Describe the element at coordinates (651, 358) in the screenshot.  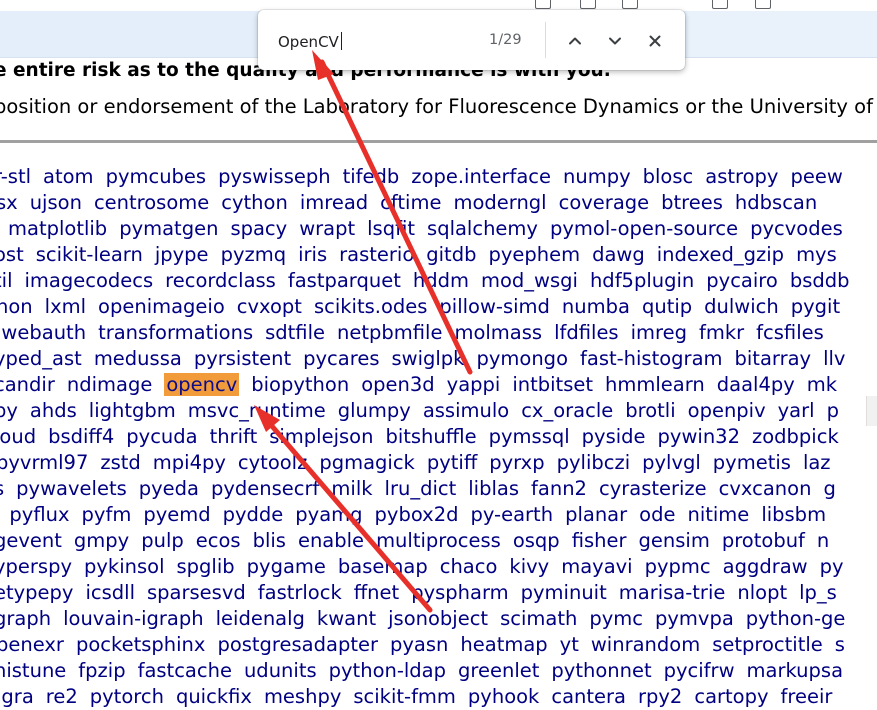
I see `package-link: fast-histogram` at that location.